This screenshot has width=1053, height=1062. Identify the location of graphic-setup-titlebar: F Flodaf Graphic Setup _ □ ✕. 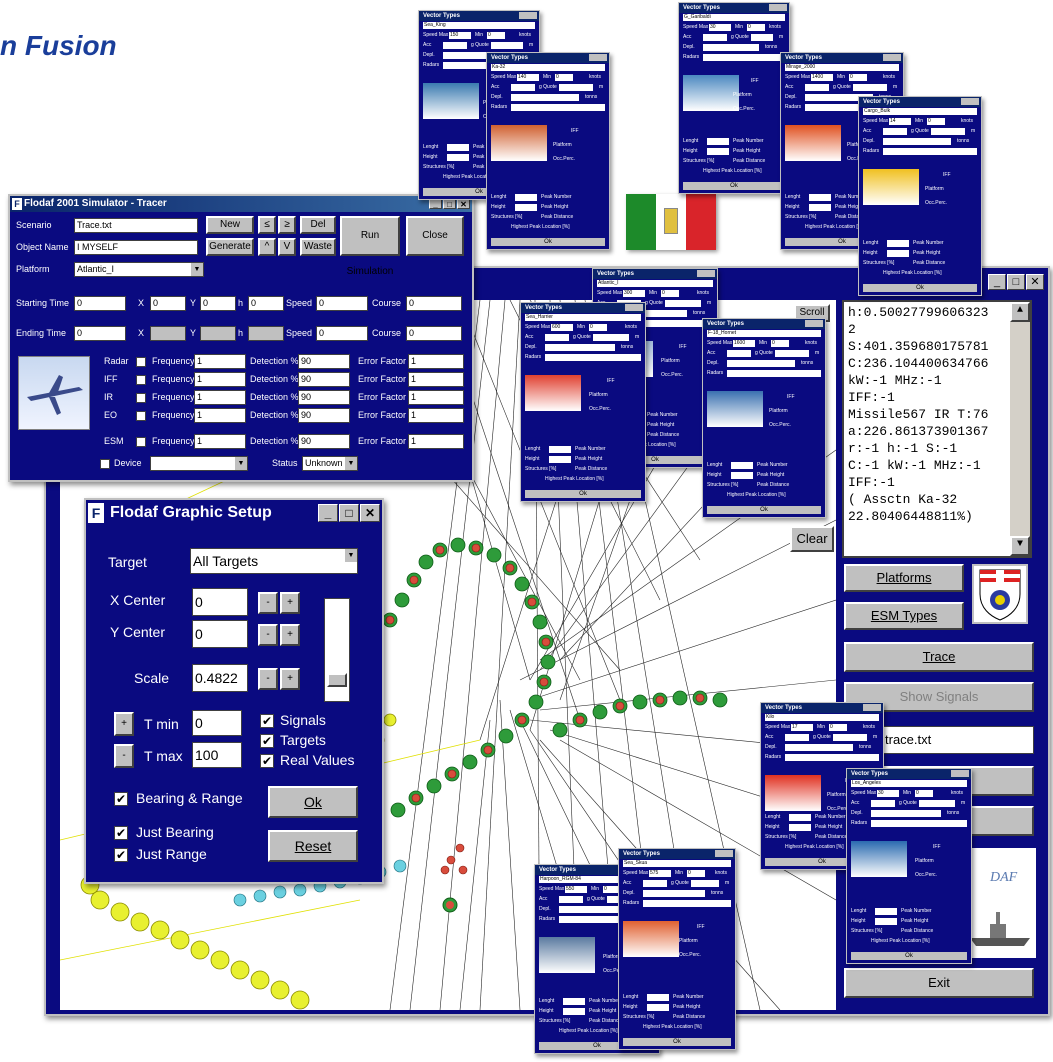
(234, 513).